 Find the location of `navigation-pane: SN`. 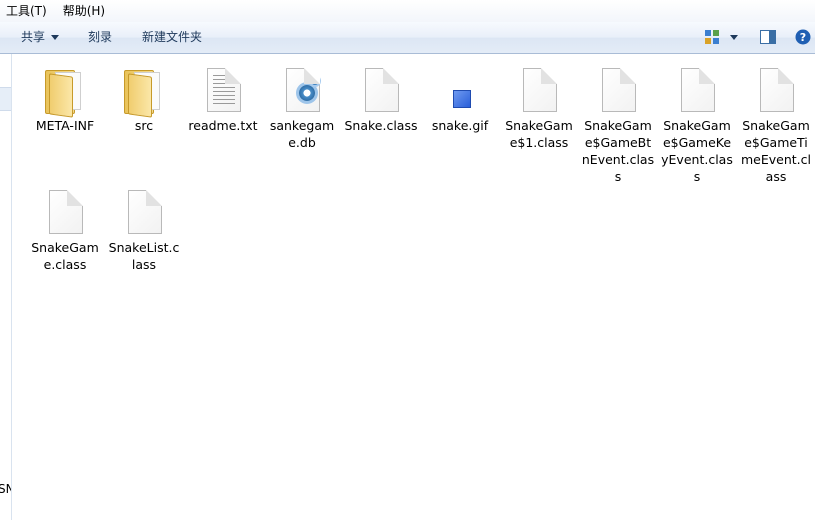

navigation-pane: SN is located at coordinates (6, 287).